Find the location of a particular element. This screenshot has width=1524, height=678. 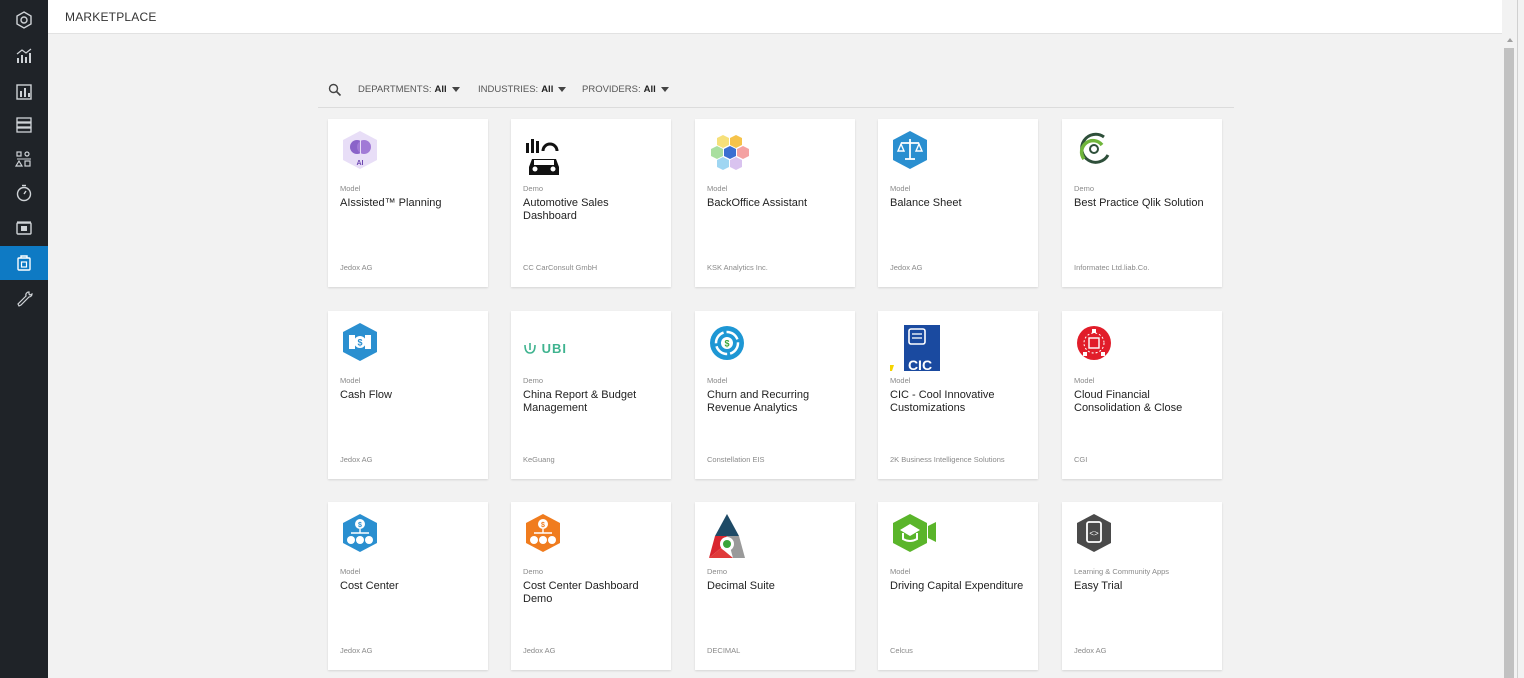

reports-icon is located at coordinates (24, 92).